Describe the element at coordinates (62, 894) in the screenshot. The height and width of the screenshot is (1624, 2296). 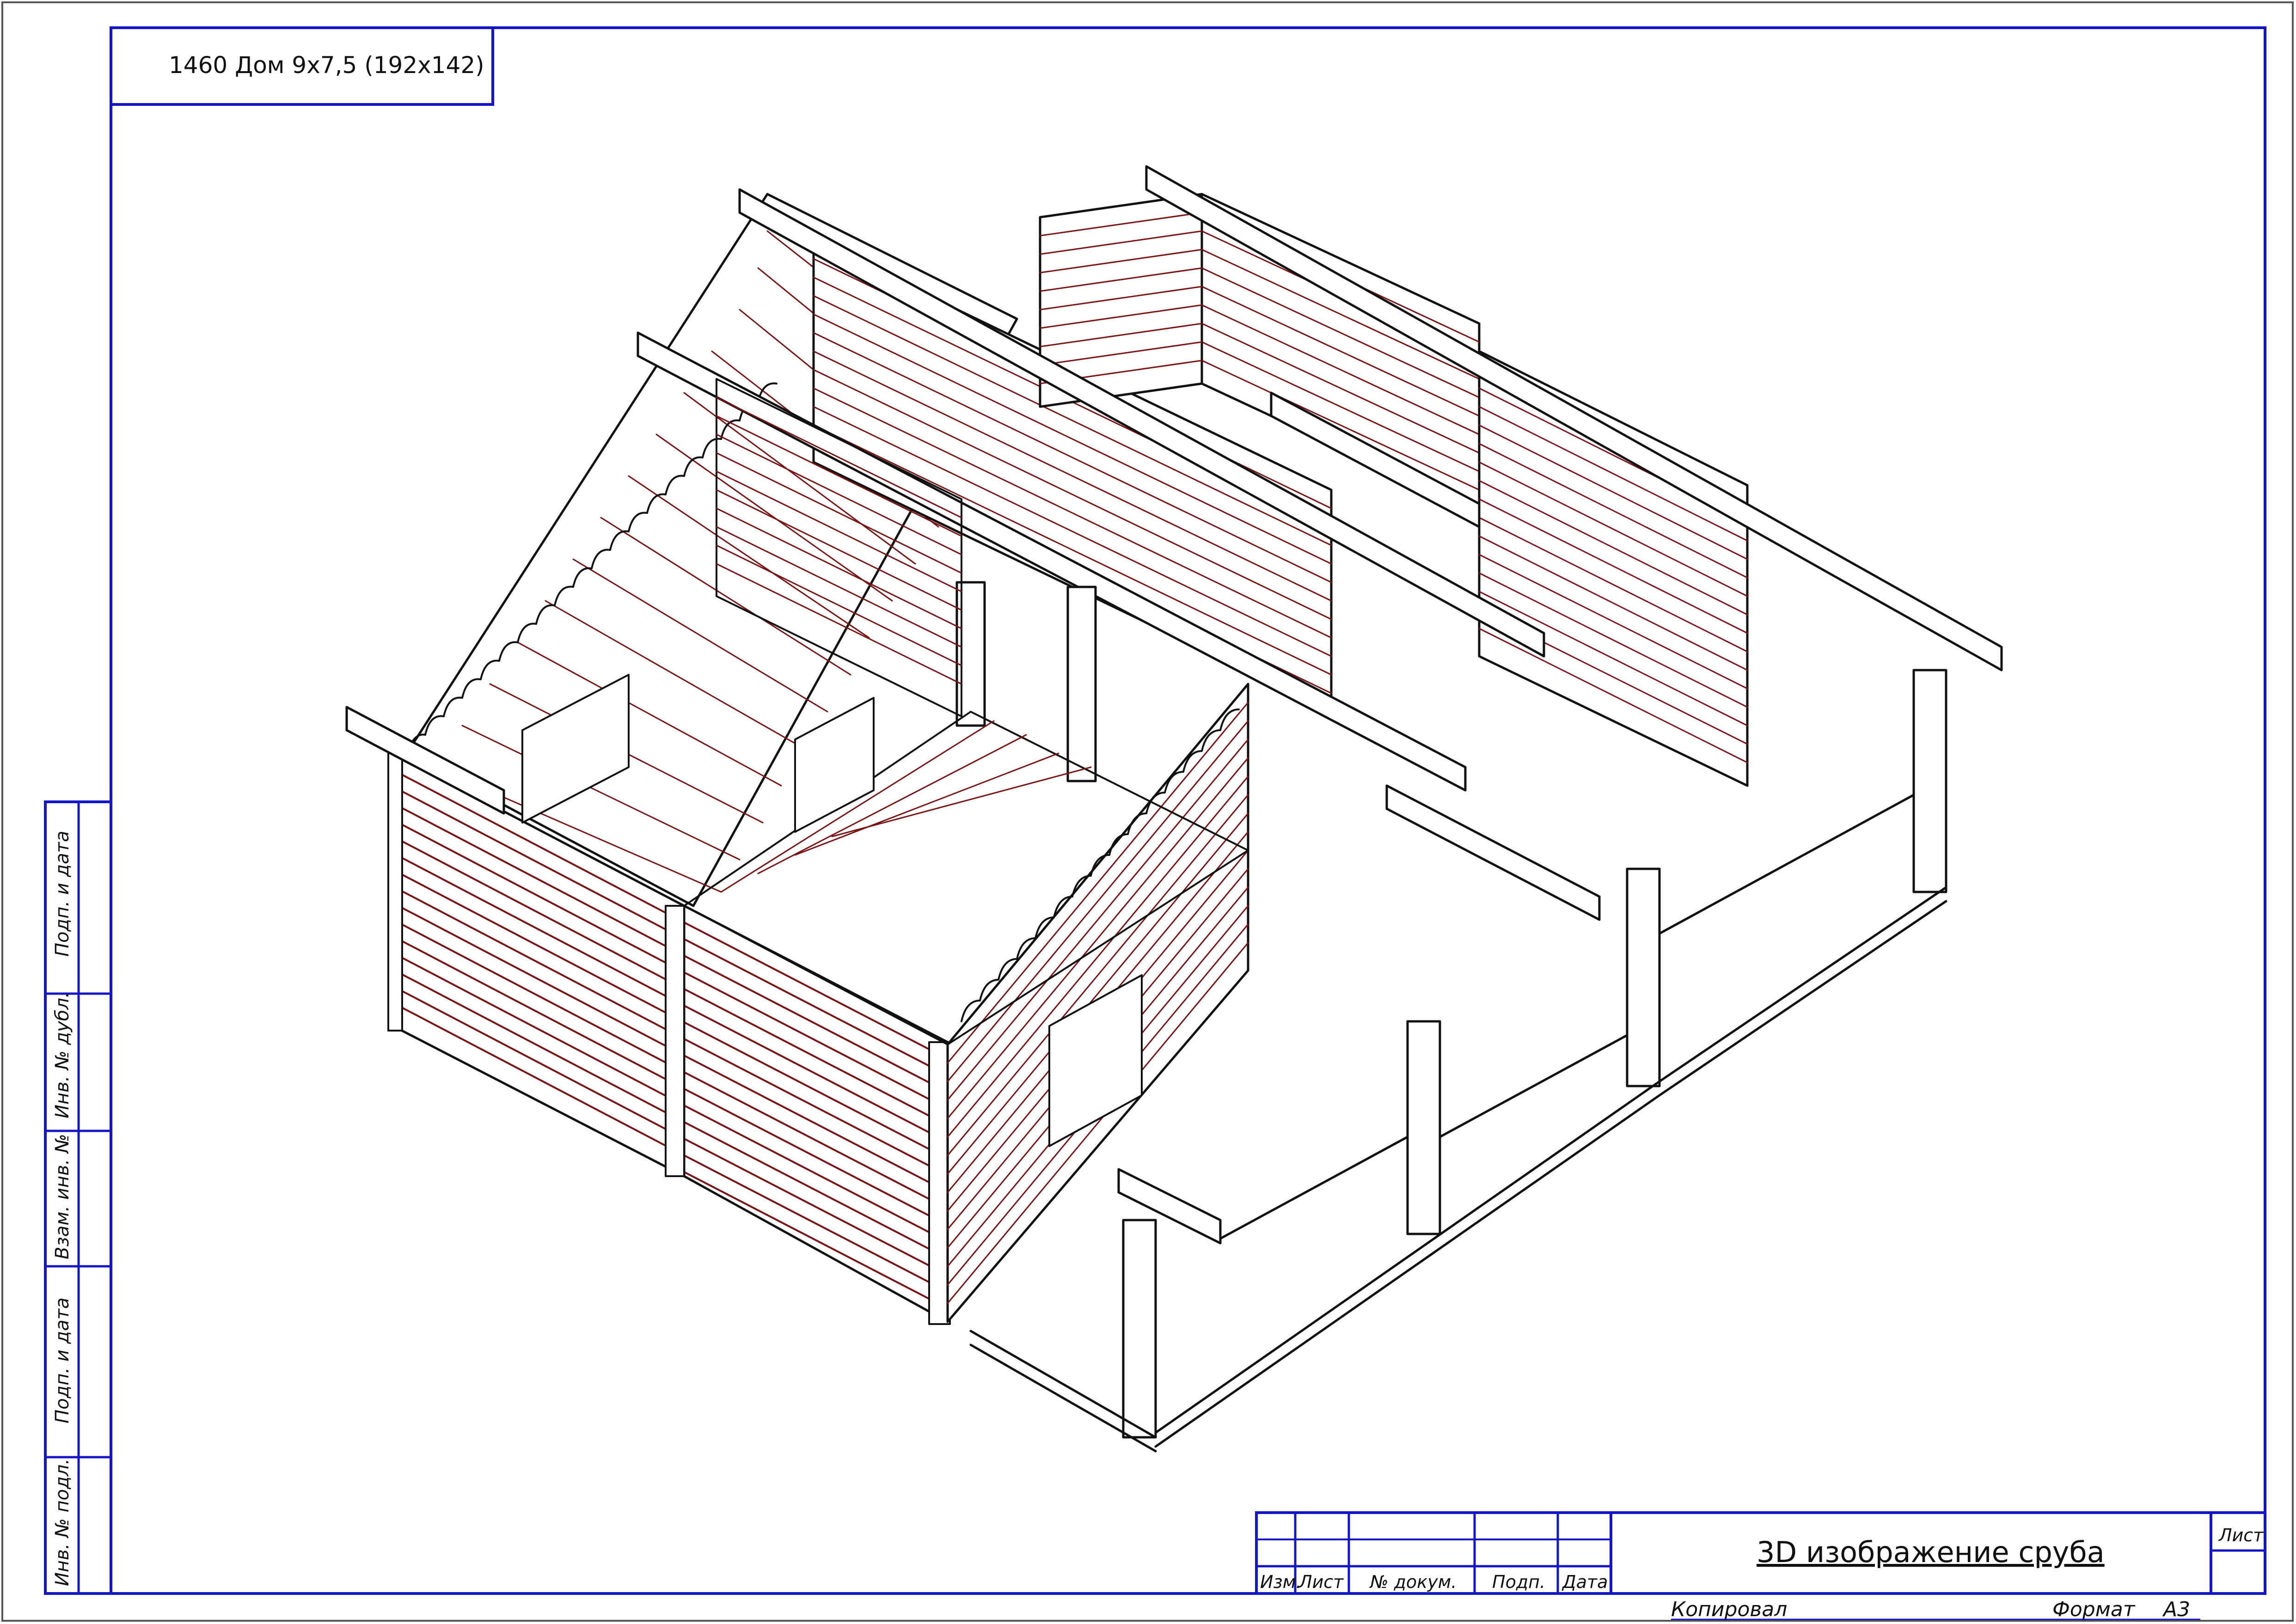
I see `stamp-field-sign-date-1: Подп. и дата` at that location.